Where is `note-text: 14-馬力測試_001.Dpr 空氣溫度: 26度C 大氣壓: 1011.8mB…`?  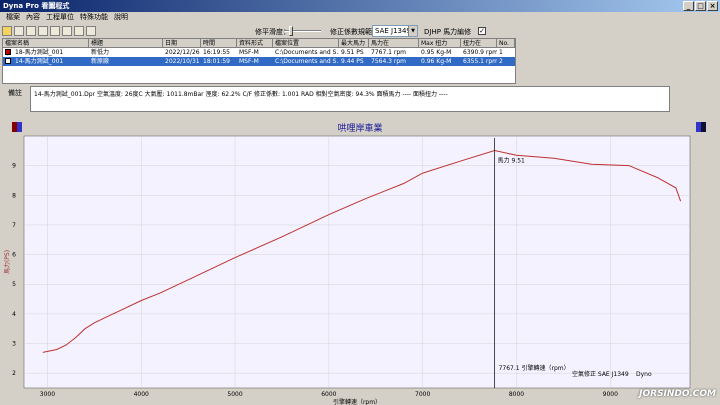
note-text: 14-馬力測試_001.Dpr 空氣溫度: 26度C 大氣壓: 1011.8mB… is located at coordinates (241, 94).